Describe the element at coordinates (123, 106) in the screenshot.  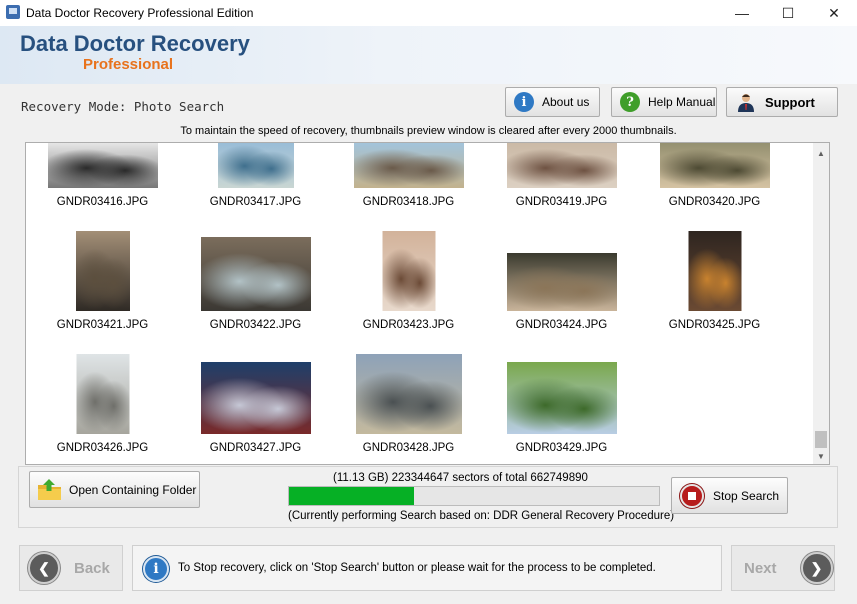
I see `recovery-mode-label: Recovery Mode: Photo Search` at that location.